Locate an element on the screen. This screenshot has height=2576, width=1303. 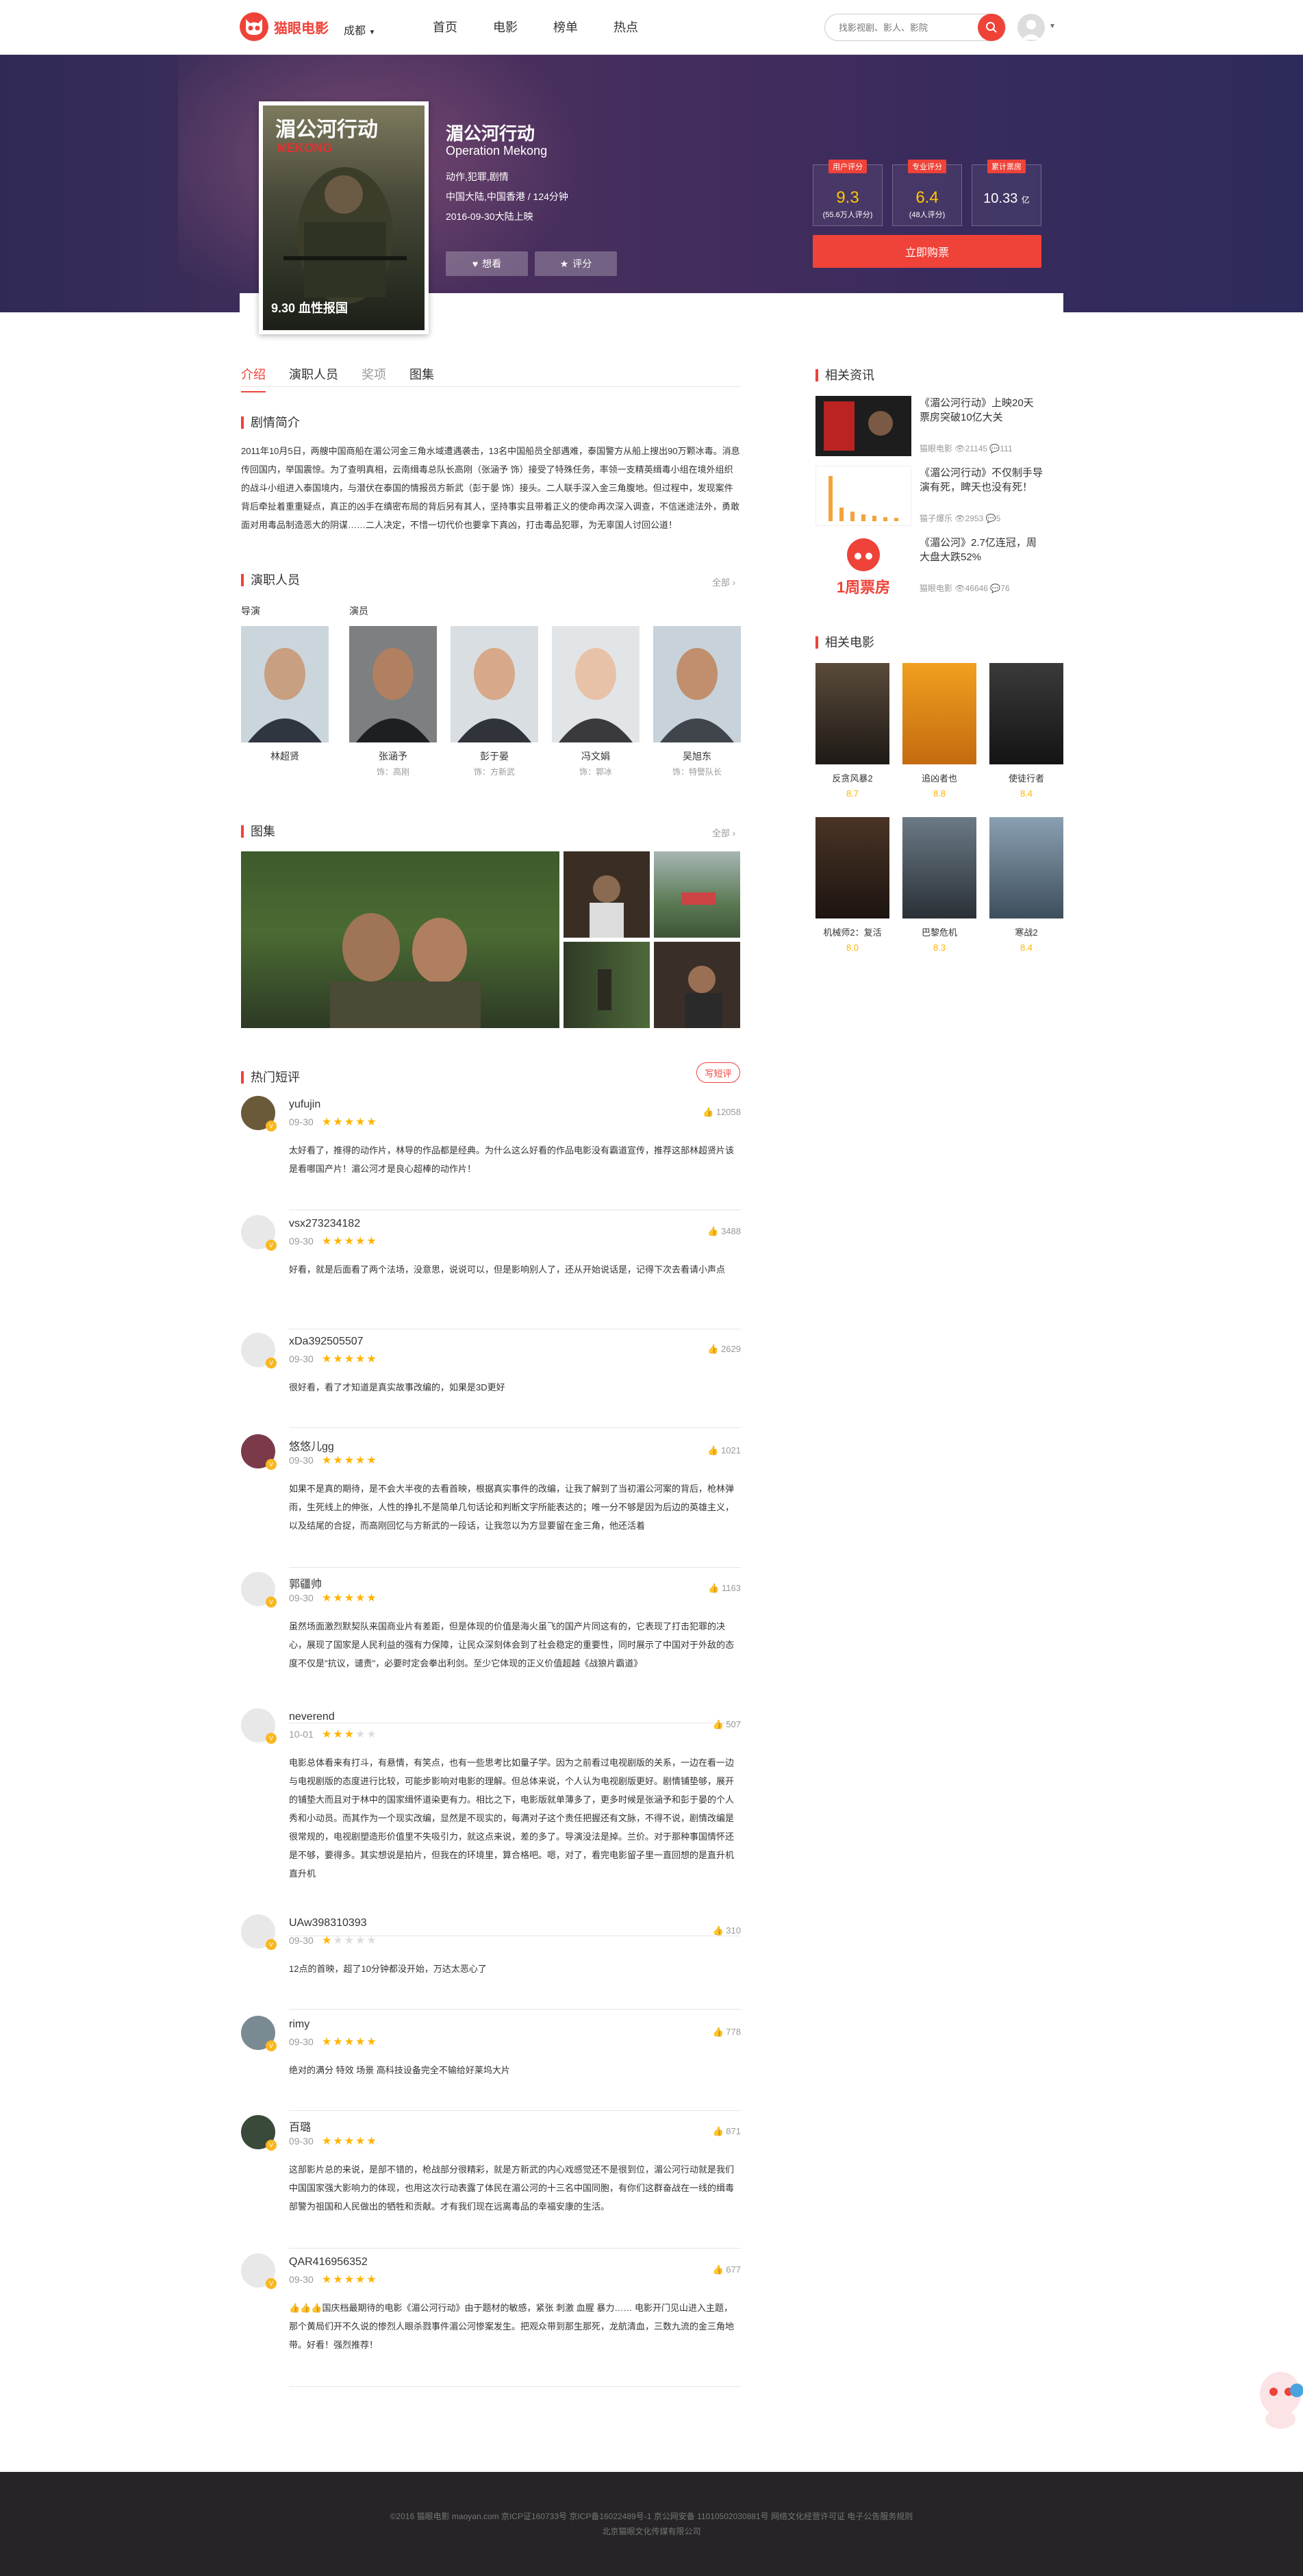
reviewer-name: yufujin is located at coordinates (304, 1105).